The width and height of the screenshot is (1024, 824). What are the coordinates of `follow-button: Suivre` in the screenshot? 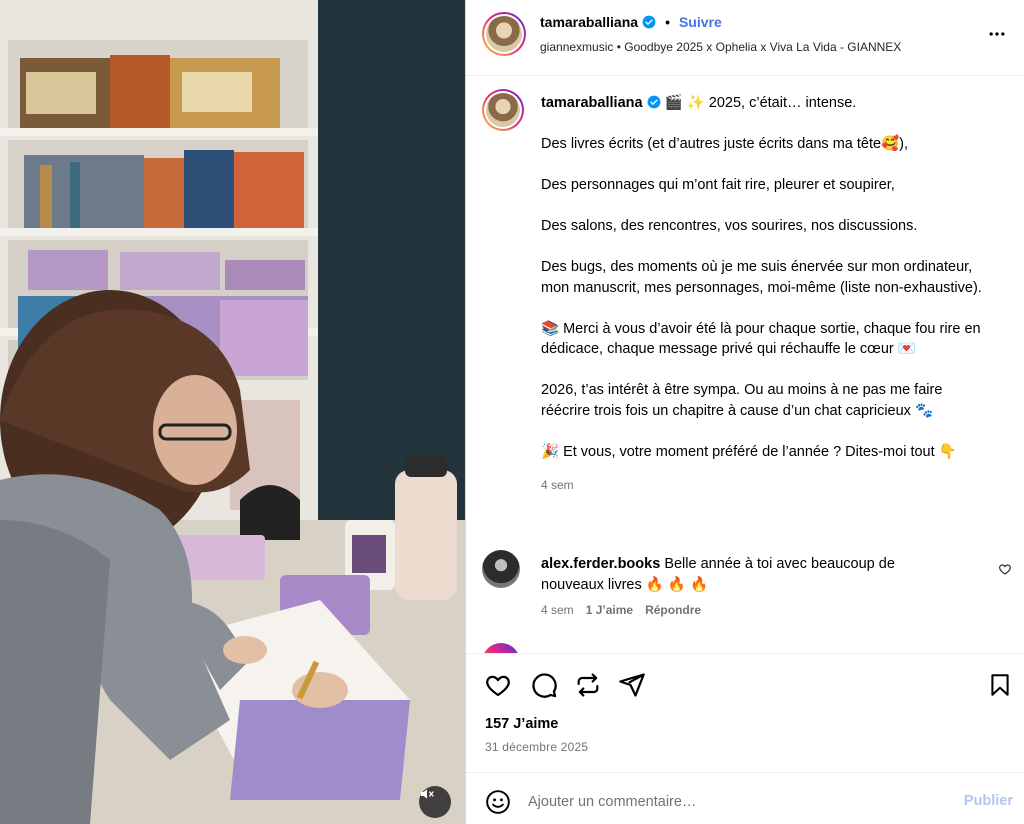 It's located at (700, 22).